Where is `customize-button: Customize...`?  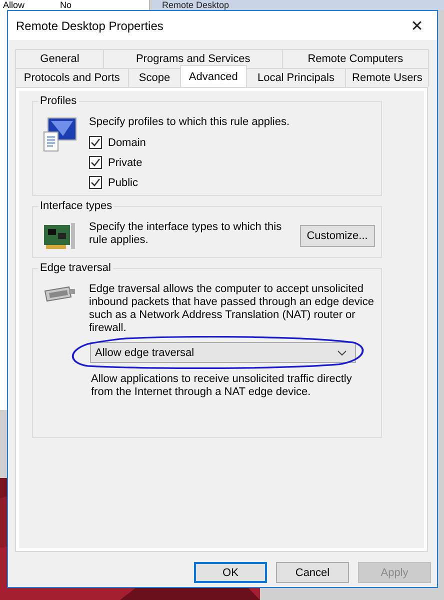 customize-button: Customize... is located at coordinates (337, 236).